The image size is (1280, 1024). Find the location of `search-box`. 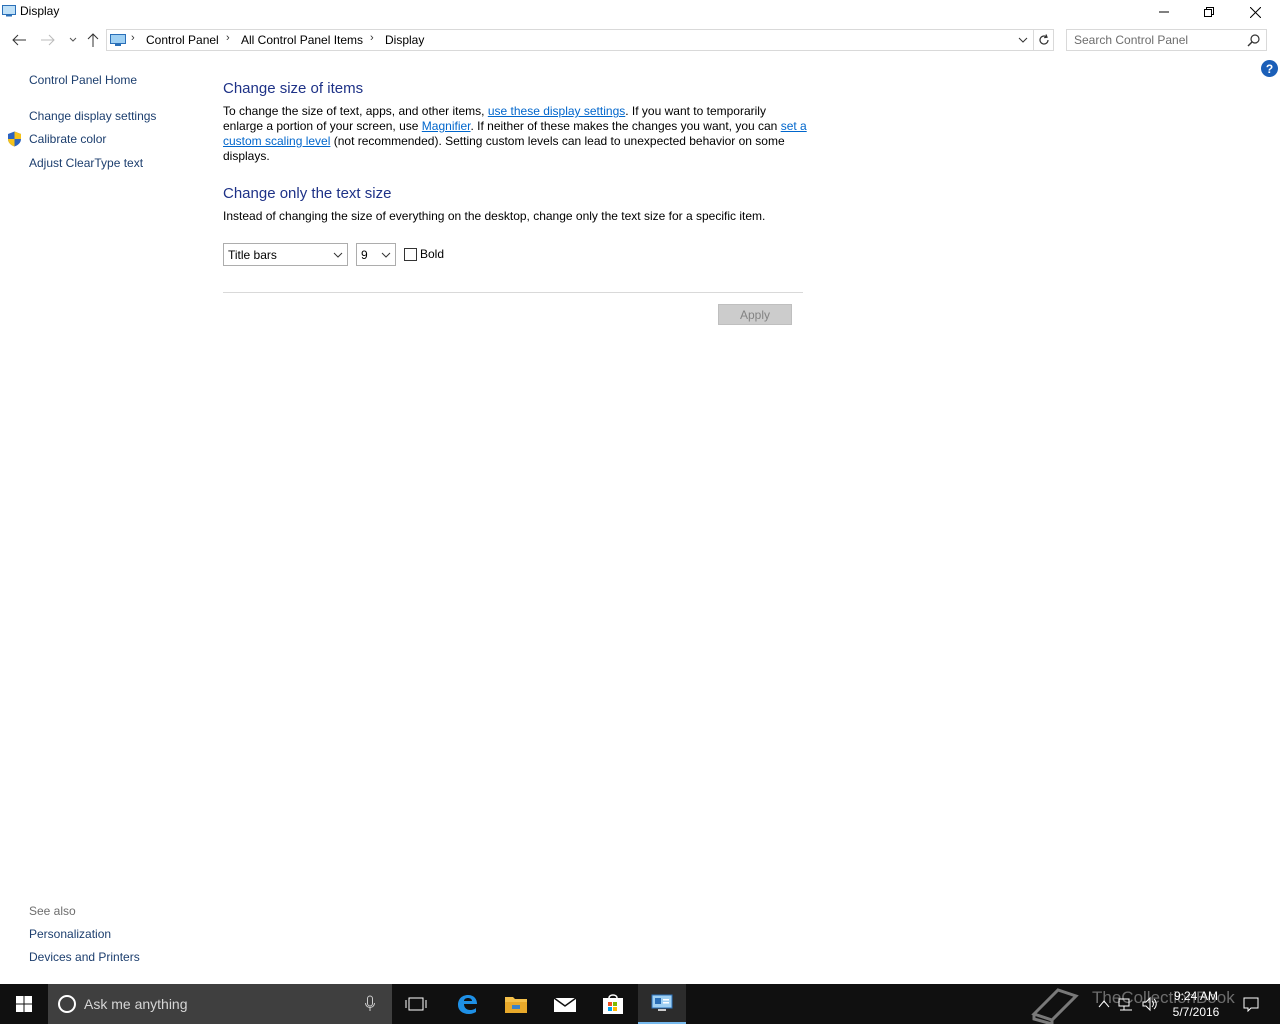

search-box is located at coordinates (1166, 40).